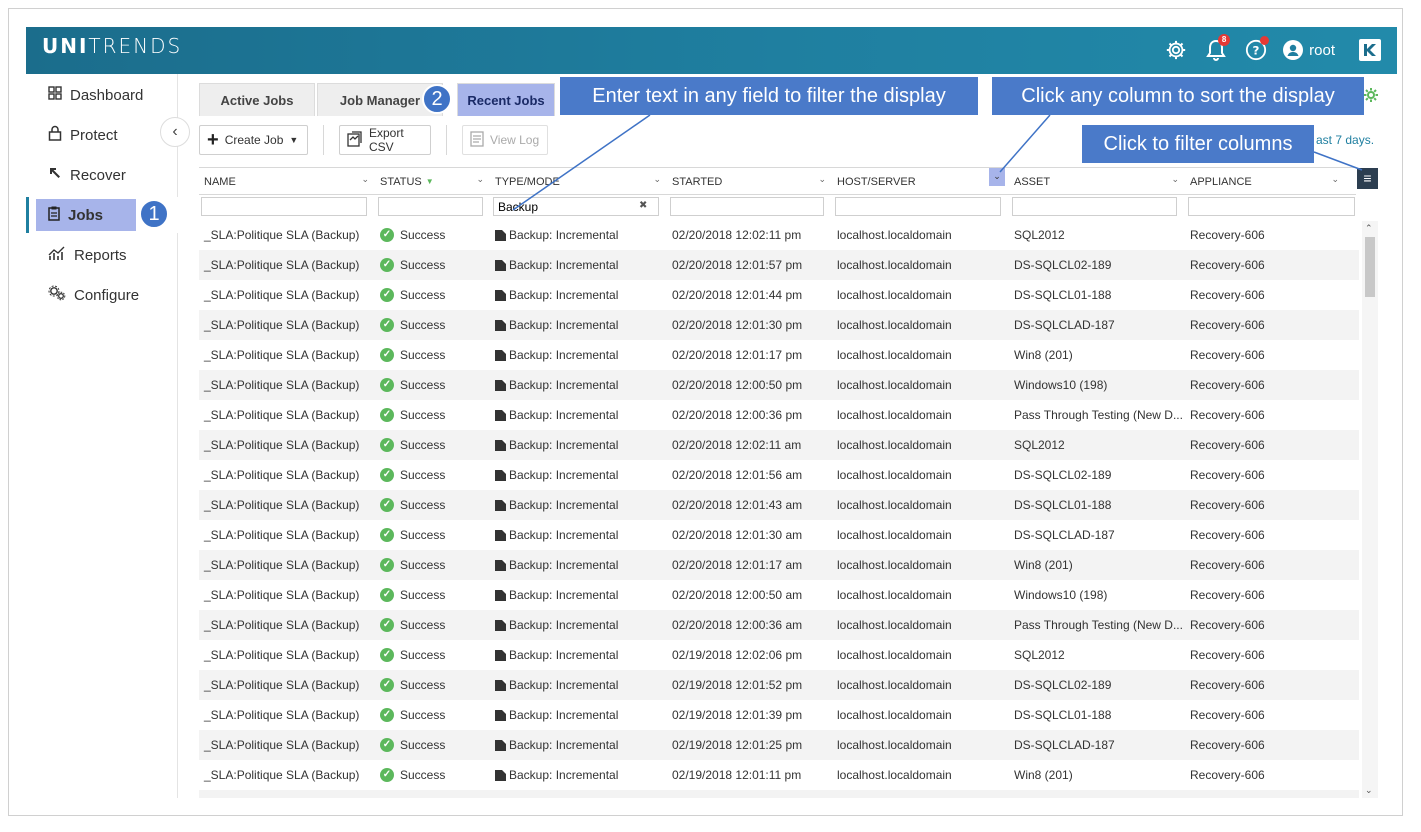 The height and width of the screenshot is (832, 1421). I want to click on scroll-down-icon: ⌄, so click(1369, 790).